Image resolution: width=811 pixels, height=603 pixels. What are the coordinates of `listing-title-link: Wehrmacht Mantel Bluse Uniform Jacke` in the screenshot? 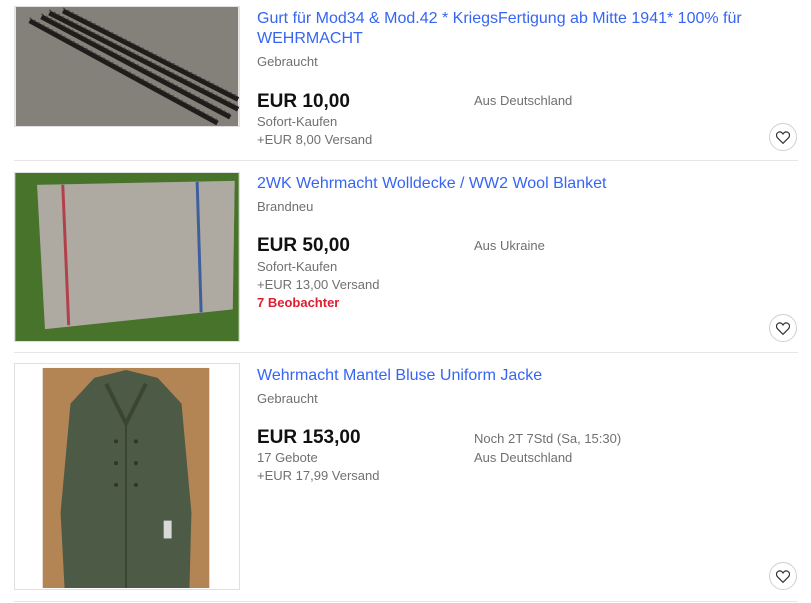 It's located at (517, 376).